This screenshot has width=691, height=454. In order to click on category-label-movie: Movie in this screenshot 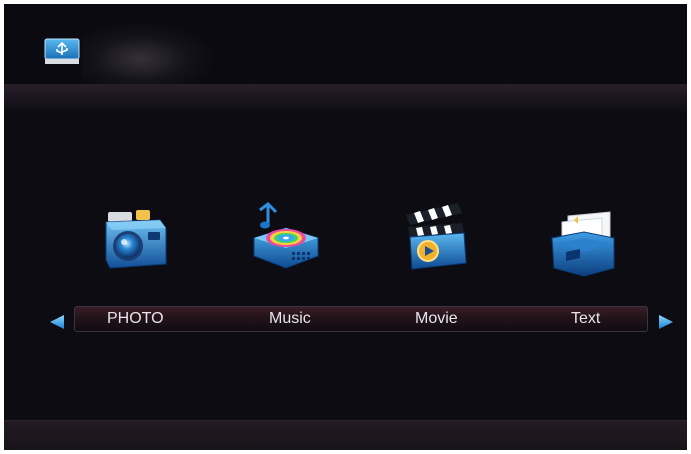, I will do `click(436, 319)`.